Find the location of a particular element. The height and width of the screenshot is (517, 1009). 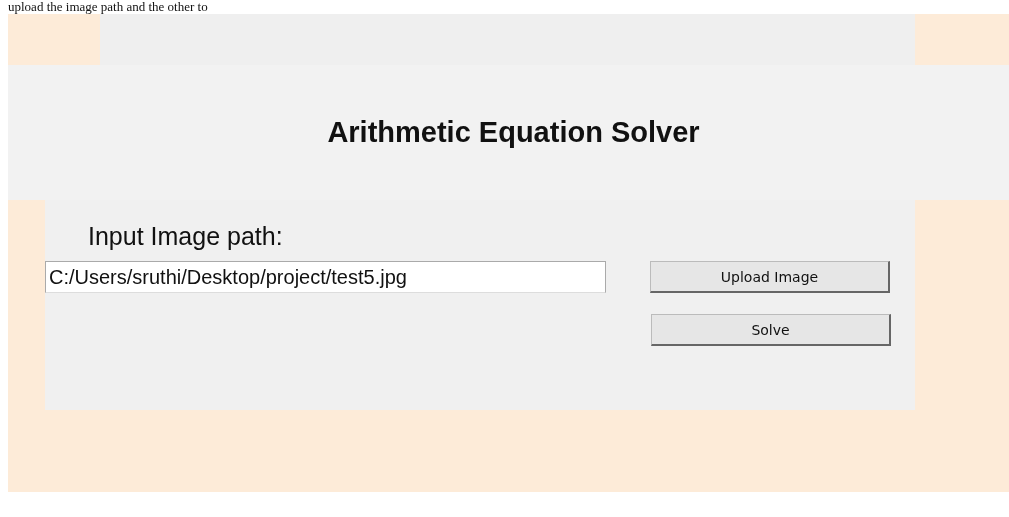

solve-button: Solve is located at coordinates (771, 330).